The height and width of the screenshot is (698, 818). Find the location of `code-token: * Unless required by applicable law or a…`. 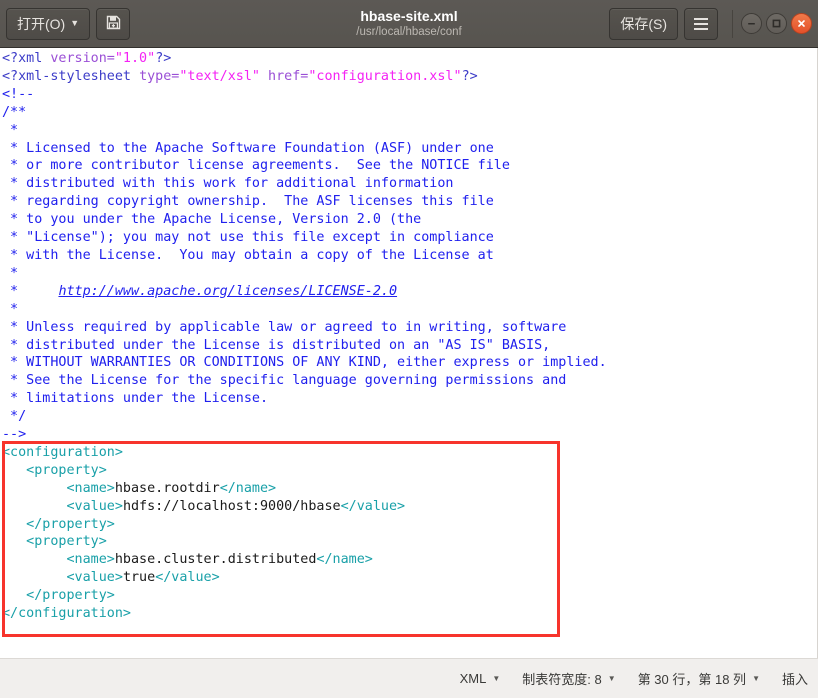

code-token: * Unless required by applicable law or a… is located at coordinates (284, 327).